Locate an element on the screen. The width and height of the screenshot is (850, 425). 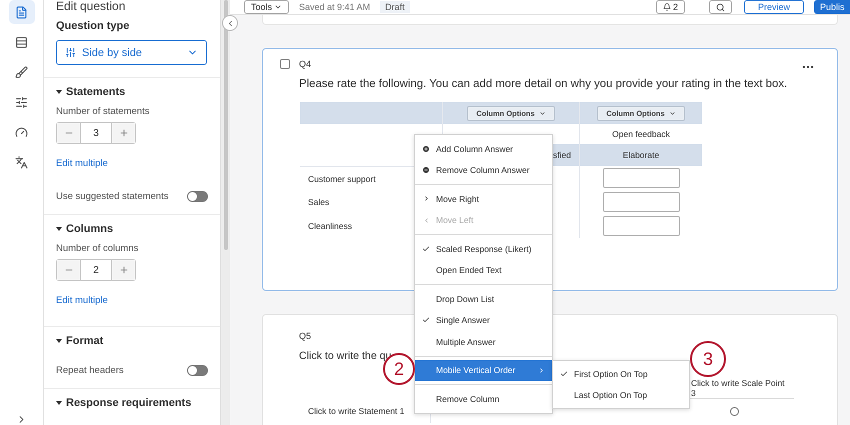
toggle-label: Repeat headers is located at coordinates (90, 370).